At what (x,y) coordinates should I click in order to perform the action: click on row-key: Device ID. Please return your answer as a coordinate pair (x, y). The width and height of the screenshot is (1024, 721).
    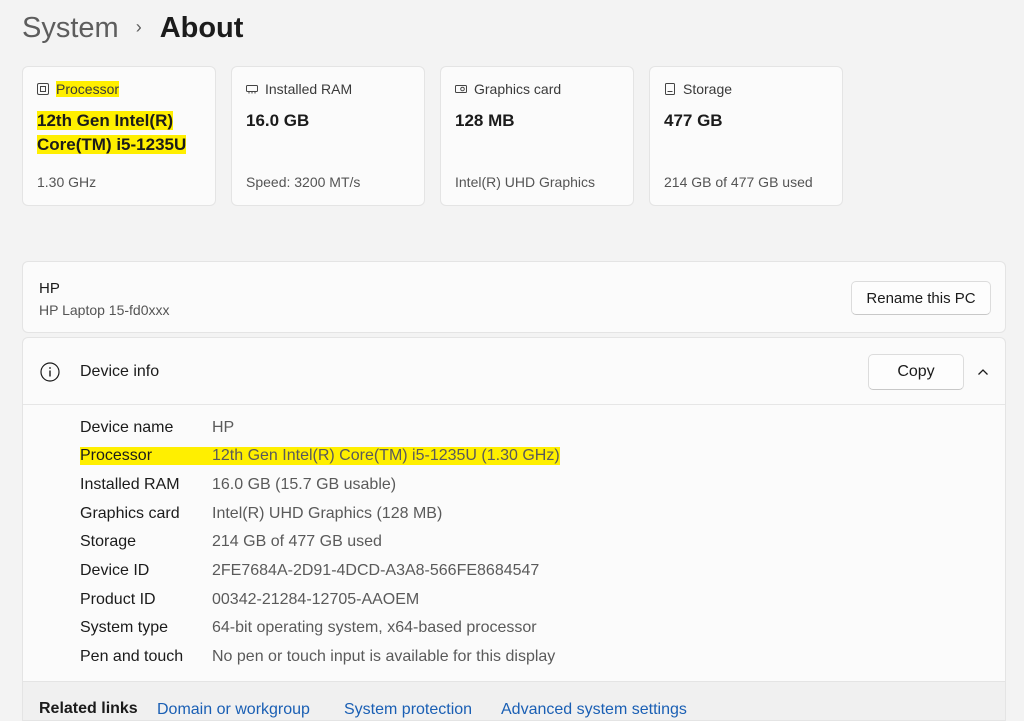
    Looking at the image, I should click on (115, 570).